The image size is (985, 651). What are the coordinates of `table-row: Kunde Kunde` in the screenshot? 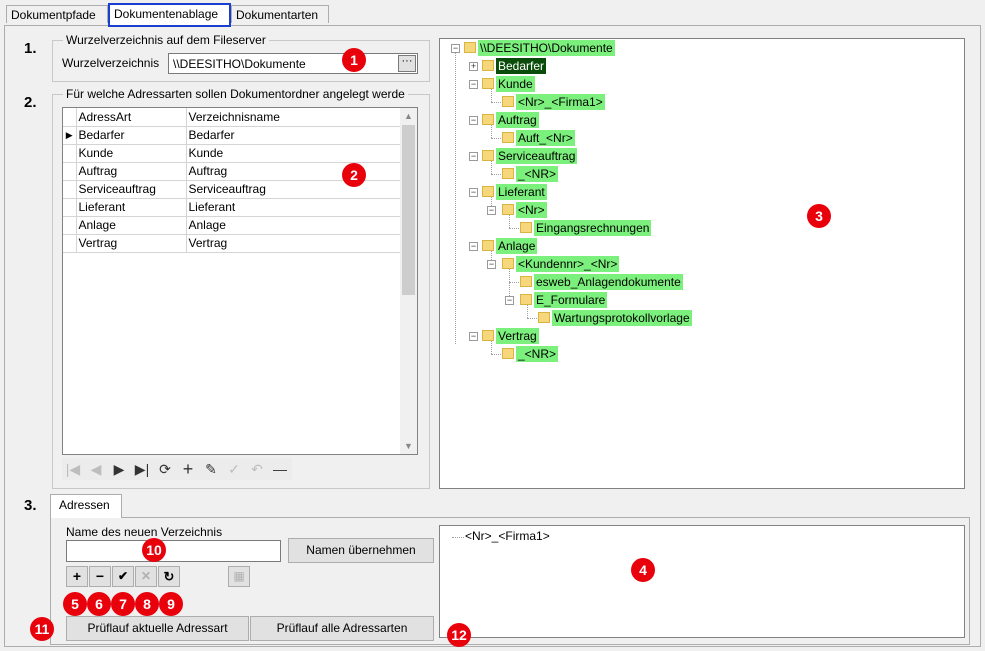 It's located at (232, 153).